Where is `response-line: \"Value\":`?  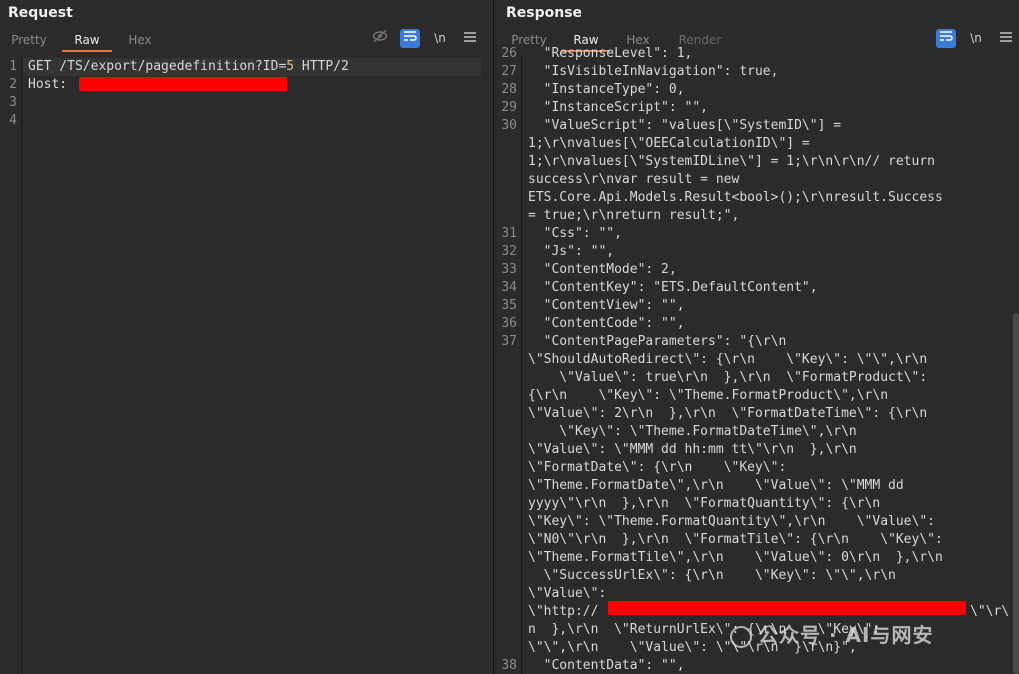
response-line: \"Value\": is located at coordinates (567, 593).